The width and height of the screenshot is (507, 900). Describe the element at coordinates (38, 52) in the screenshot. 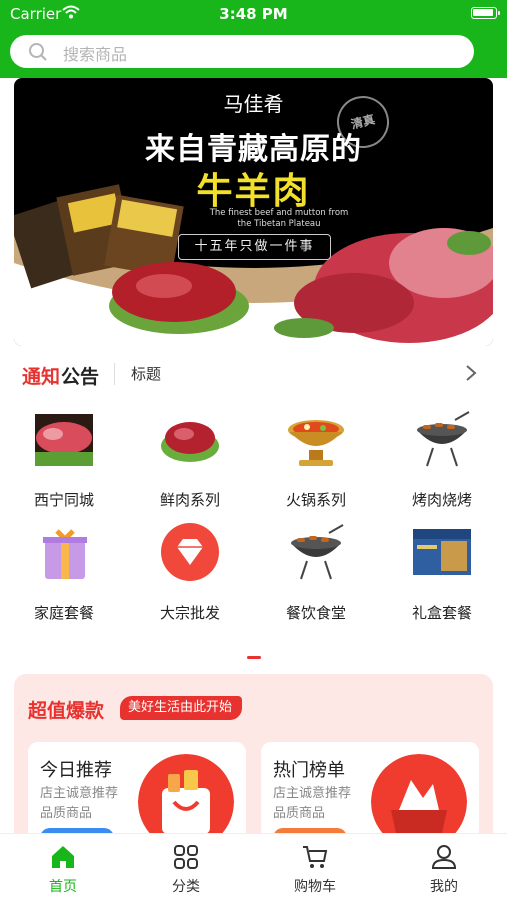

I see `search-icon` at that location.